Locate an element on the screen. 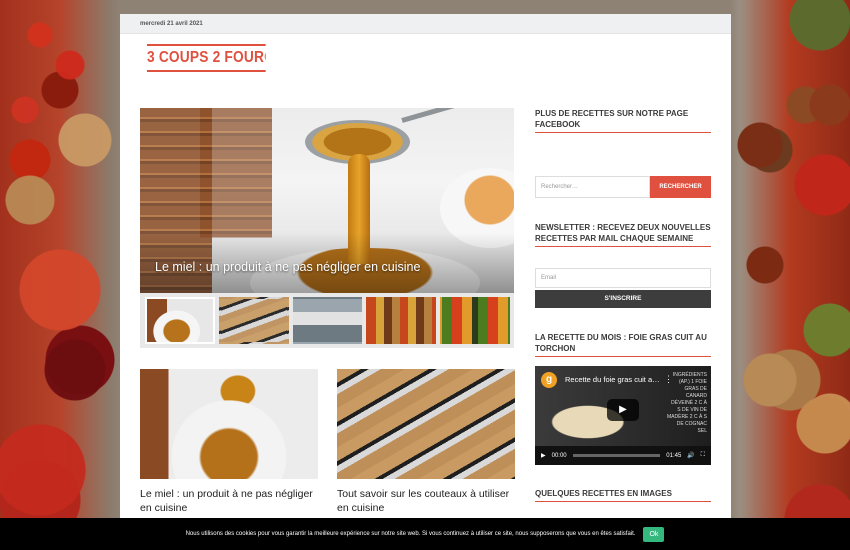 This screenshot has height=550, width=850. channel-logo-icon: g is located at coordinates (549, 380).